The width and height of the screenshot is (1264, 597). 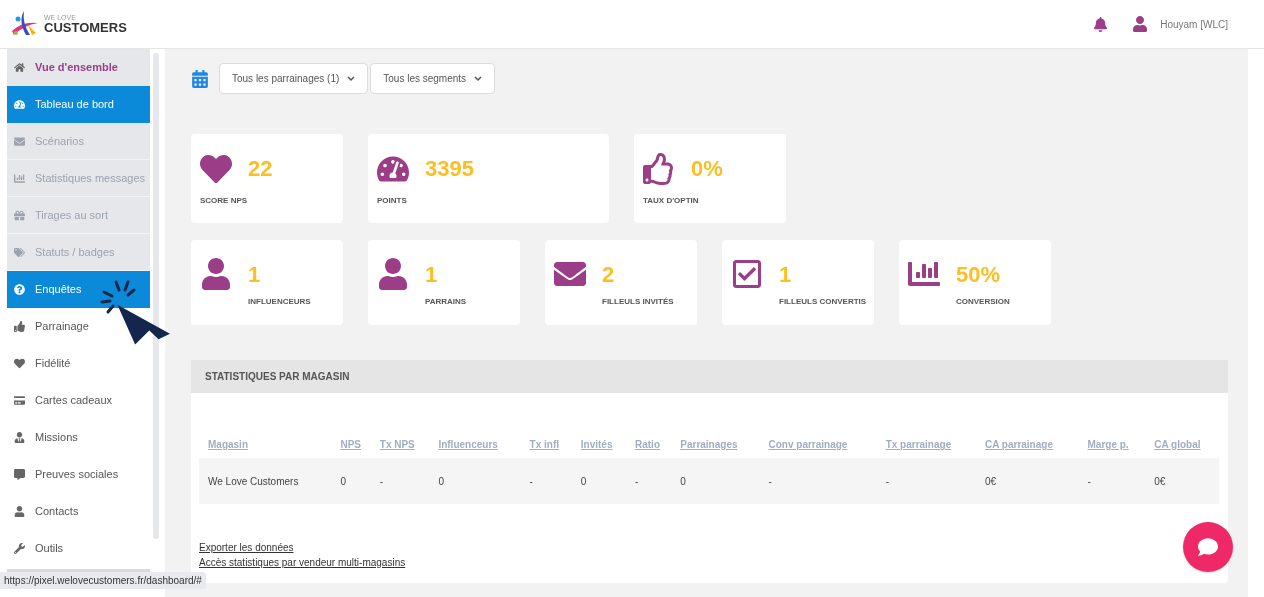 What do you see at coordinates (19, 474) in the screenshot?
I see `speech-bubble-icon` at bounding box center [19, 474].